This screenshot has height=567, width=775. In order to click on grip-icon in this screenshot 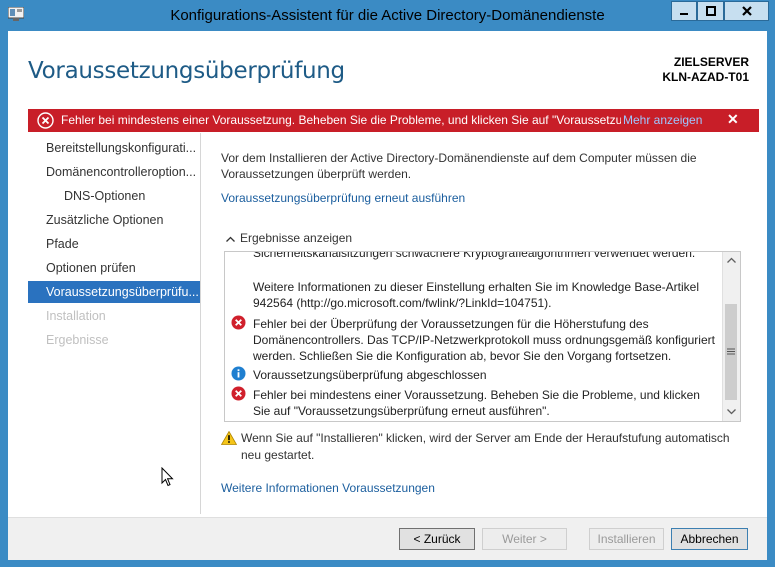, I will do `click(731, 351)`.